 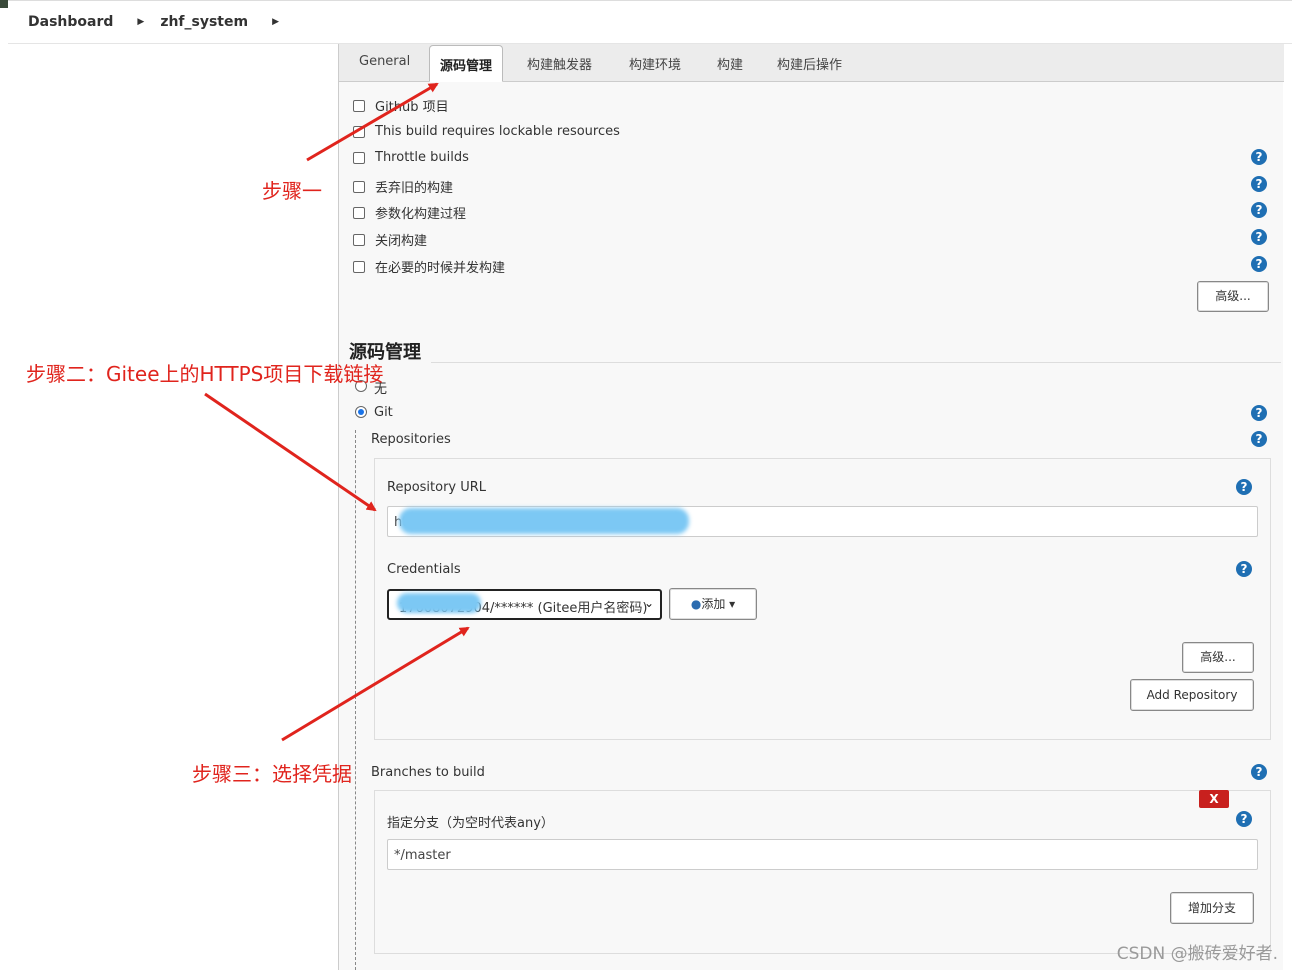 I want to click on option-parameterized-build: 参数化构建过程, so click(x=409, y=212).